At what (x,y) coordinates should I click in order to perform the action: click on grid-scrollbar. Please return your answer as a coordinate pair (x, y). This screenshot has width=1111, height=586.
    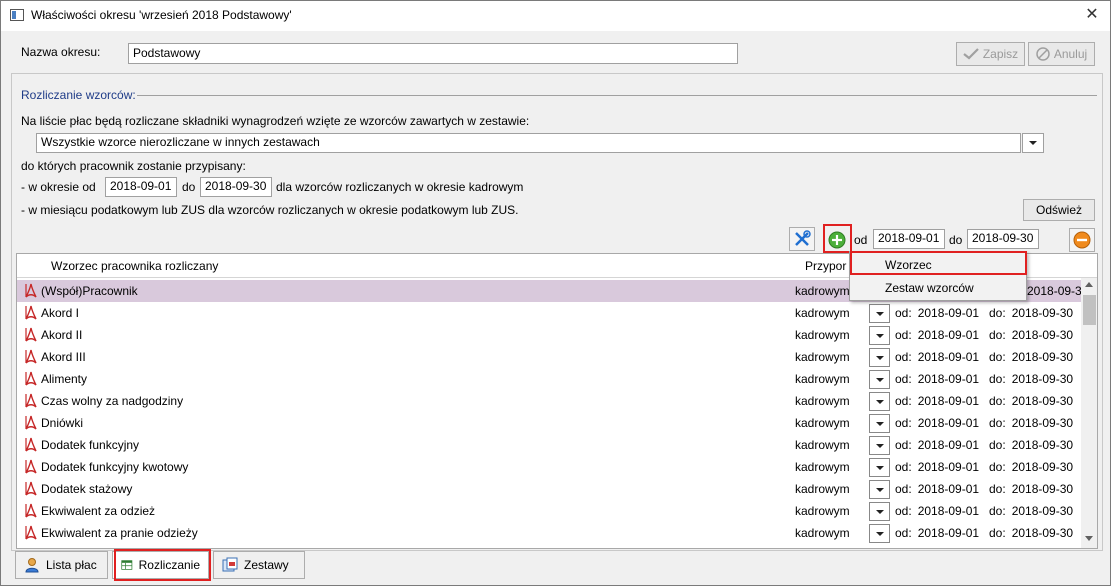
    Looking at the image, I should click on (1089, 413).